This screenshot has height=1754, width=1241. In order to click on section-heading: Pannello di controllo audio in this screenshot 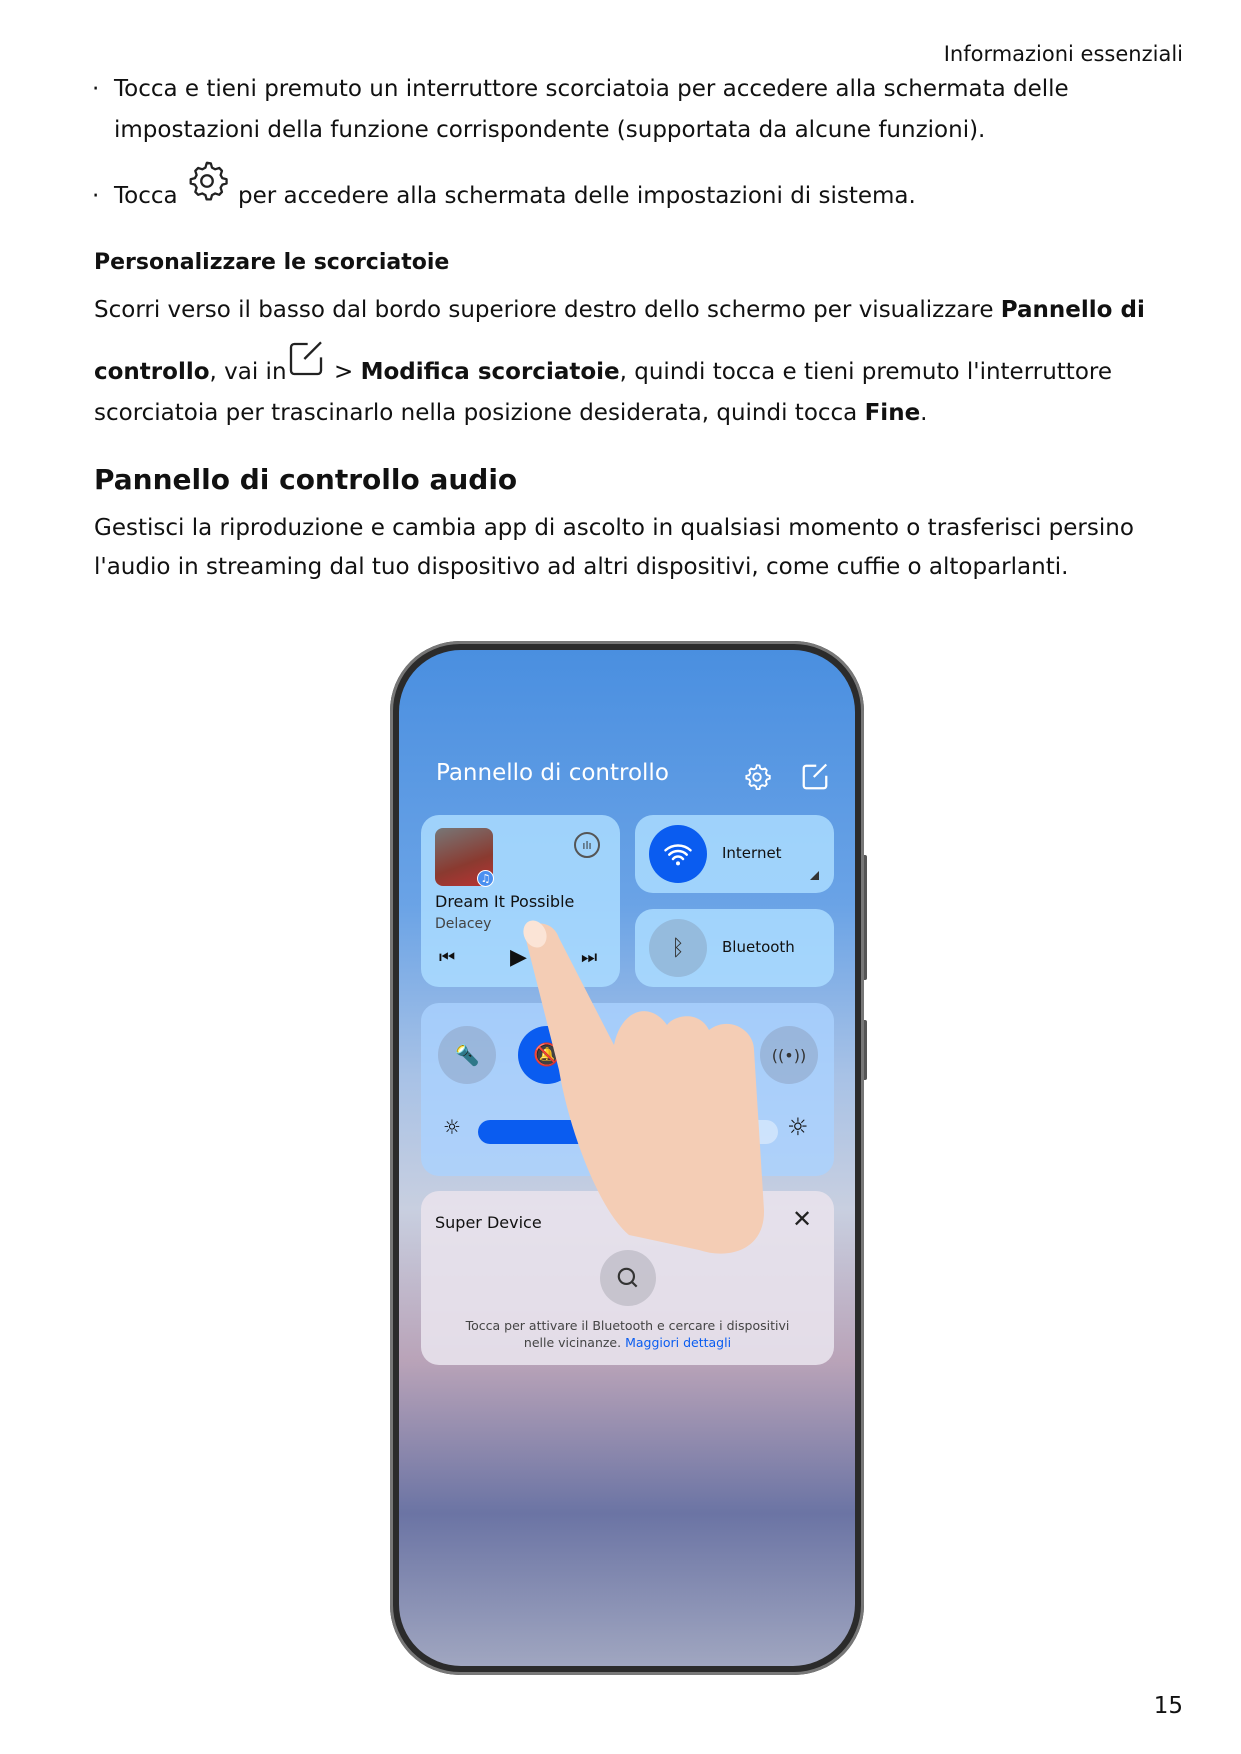, I will do `click(306, 479)`.